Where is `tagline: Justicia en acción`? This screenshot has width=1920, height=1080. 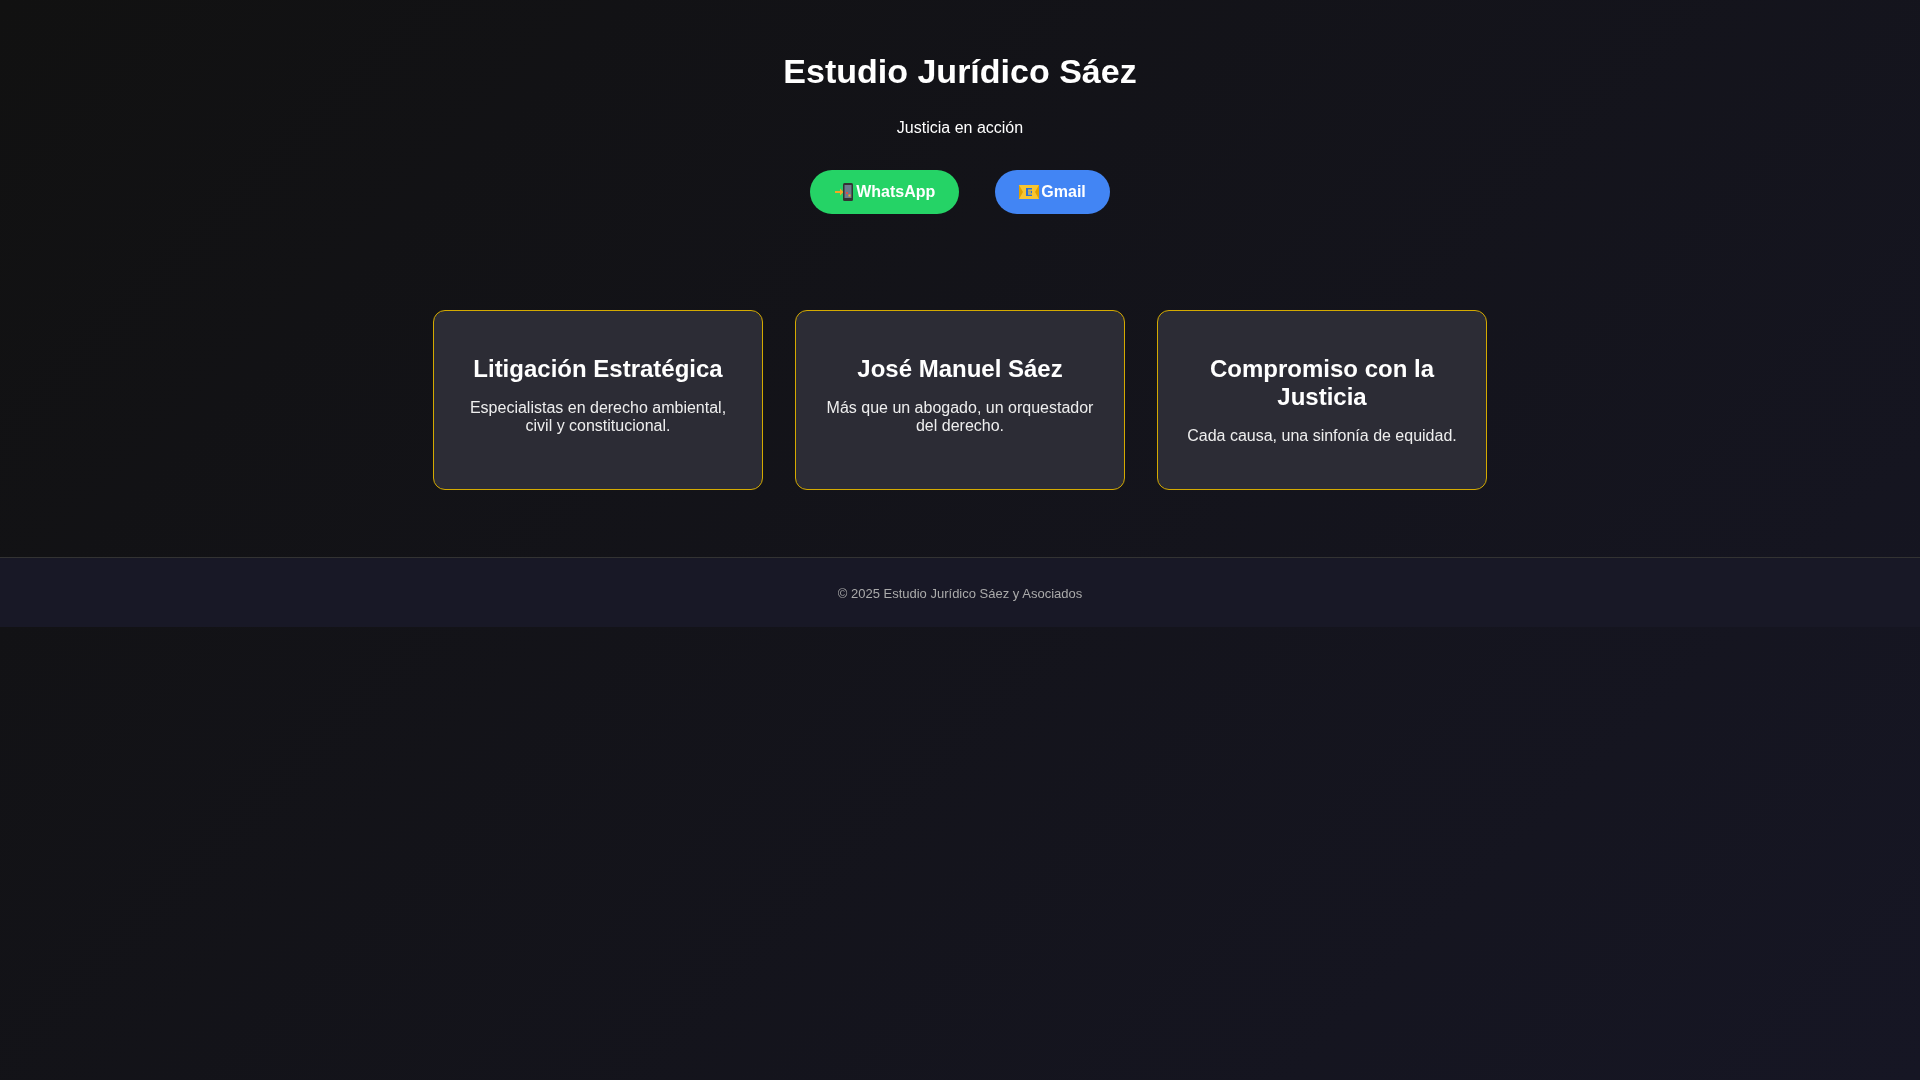
tagline: Justicia en acción is located at coordinates (960, 128).